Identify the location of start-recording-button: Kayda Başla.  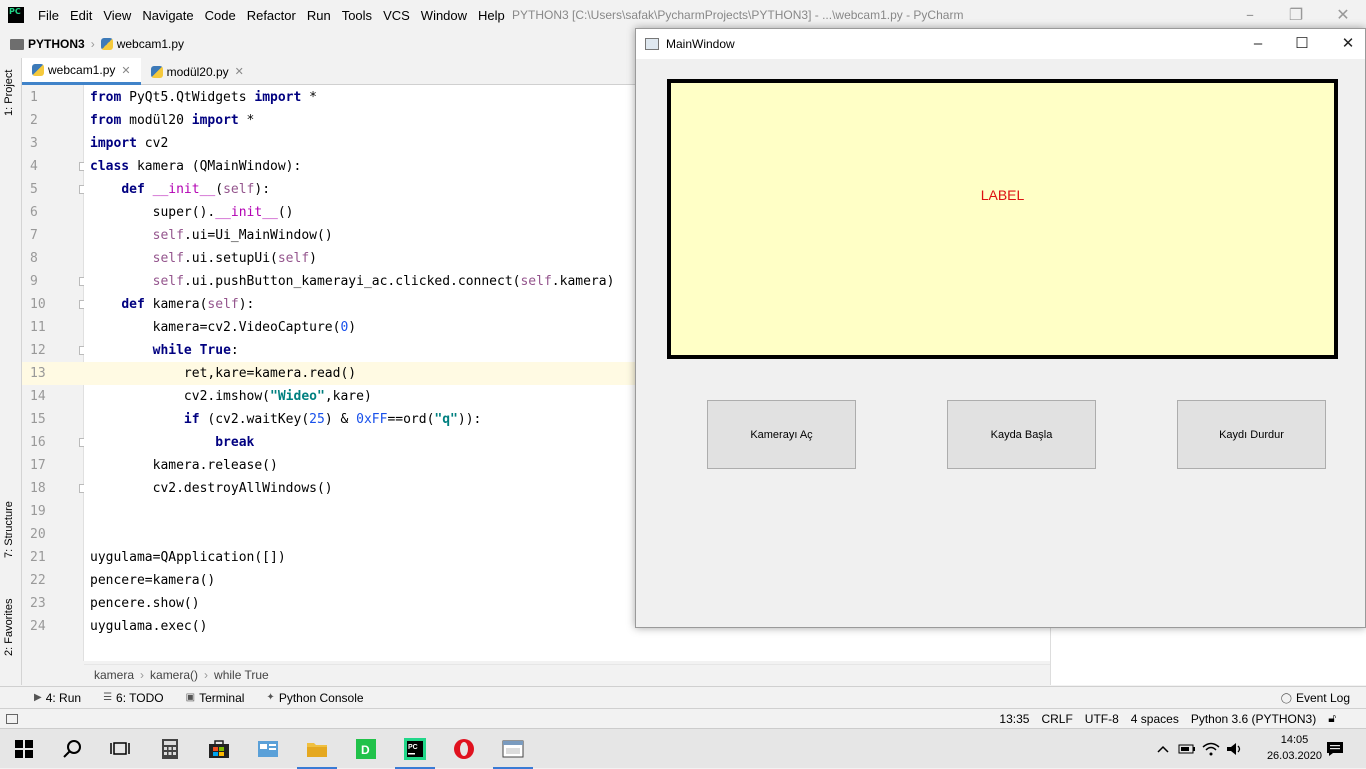
(1021, 434).